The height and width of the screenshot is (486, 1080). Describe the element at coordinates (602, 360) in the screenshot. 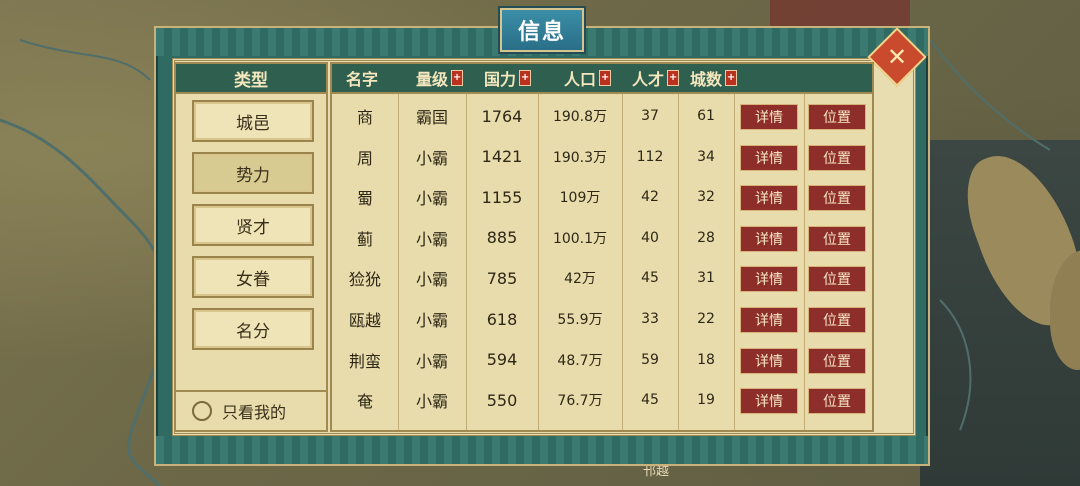

I see `table-row: 荆蛮 小霸 594 48.7万 59 18 详情 位置` at that location.